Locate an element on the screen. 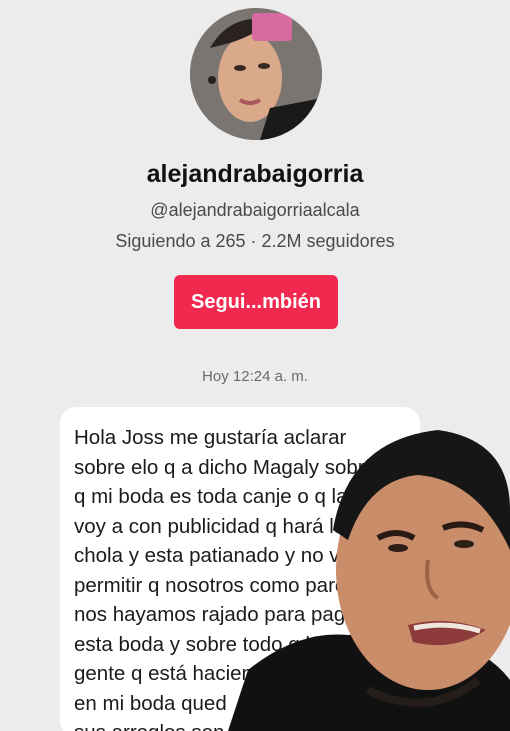 This screenshot has height=731, width=510. profile-handle: @alejandrabaigorriaalcala is located at coordinates (255, 210).